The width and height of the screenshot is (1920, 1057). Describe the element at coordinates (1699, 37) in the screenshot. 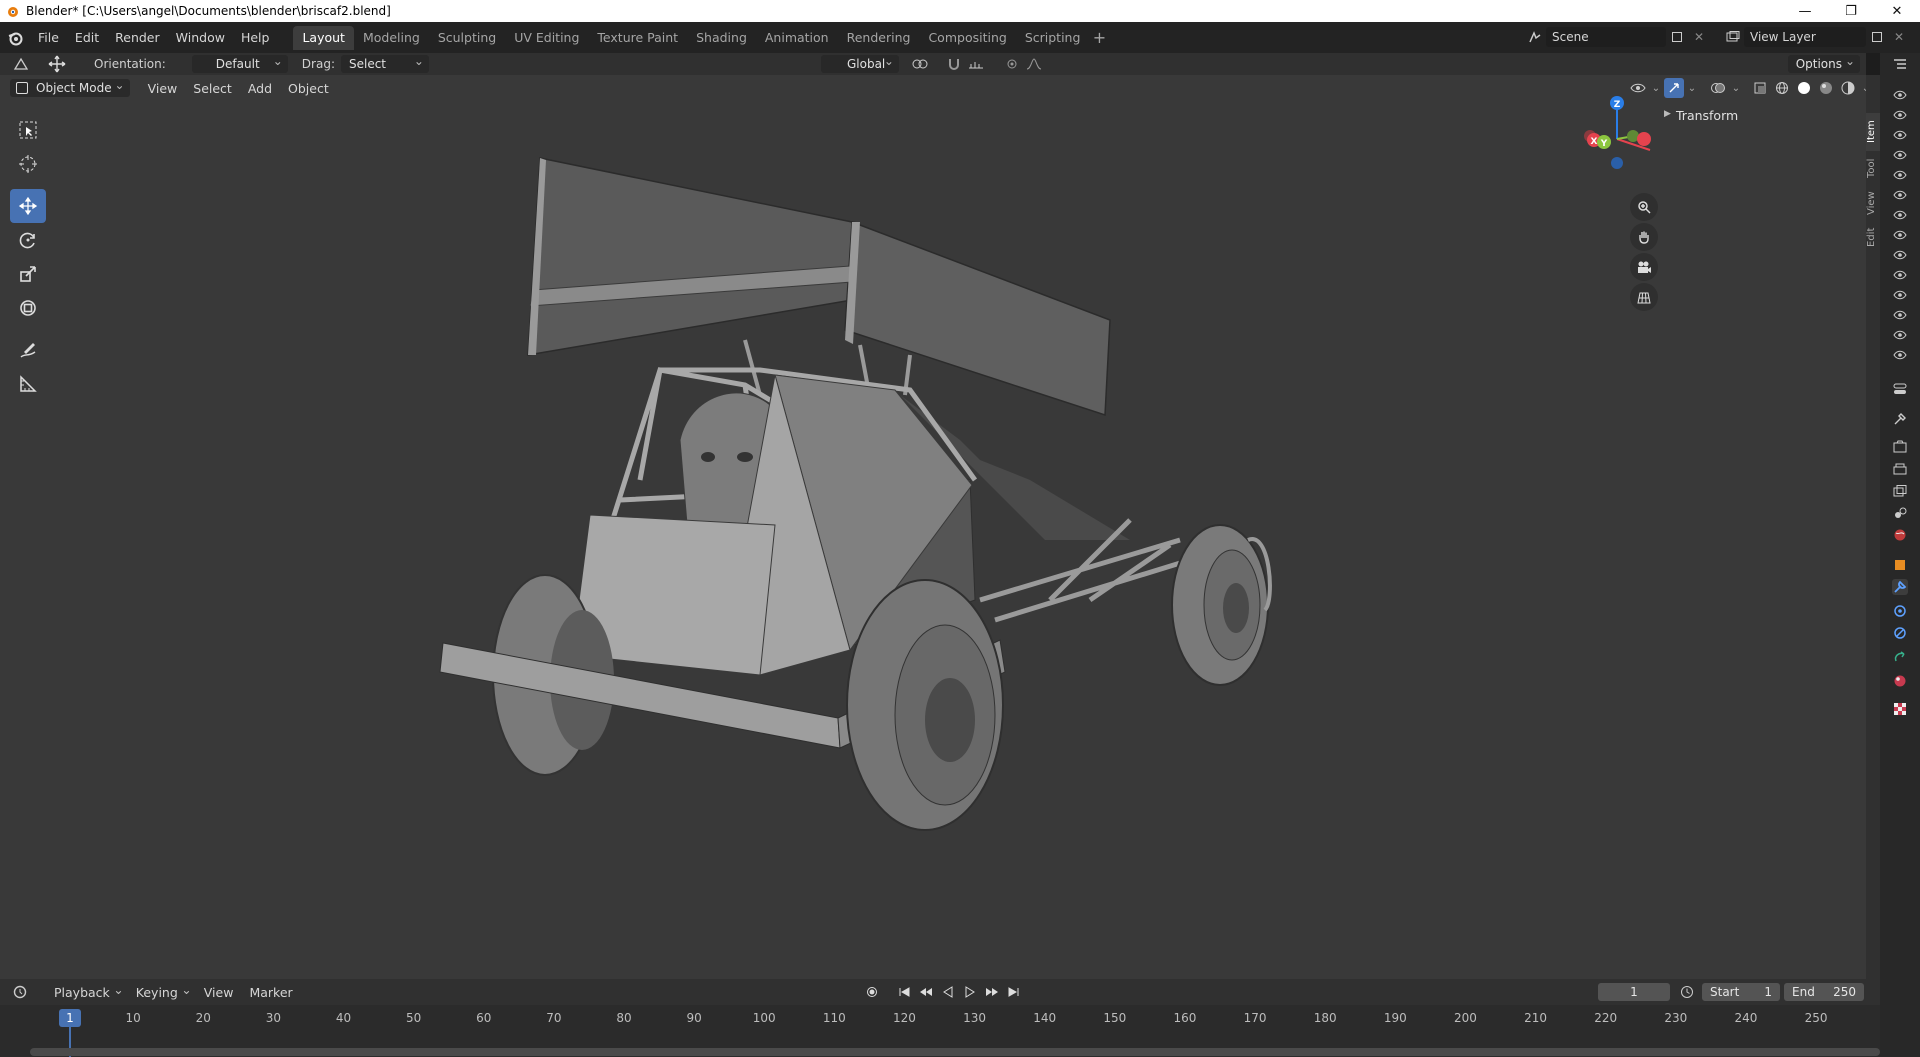

I see `delete-scene-icon: ✕` at that location.